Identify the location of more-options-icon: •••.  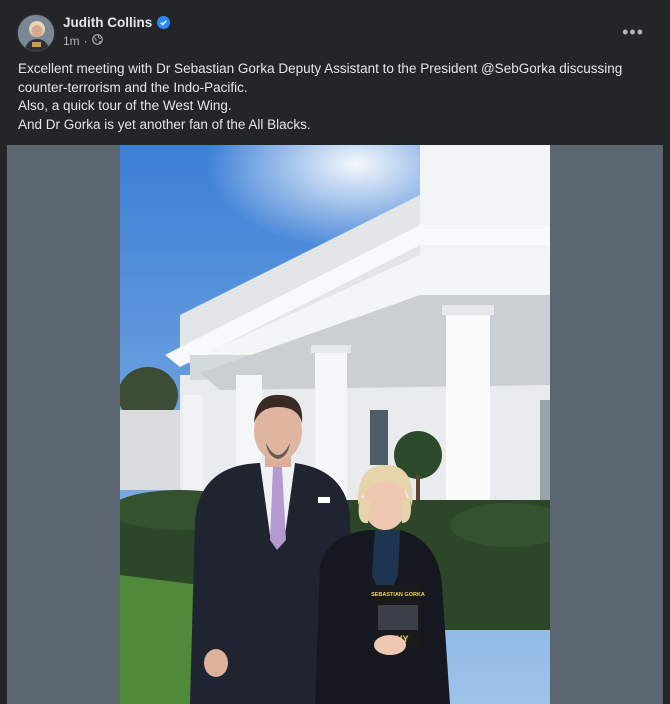
(633, 32).